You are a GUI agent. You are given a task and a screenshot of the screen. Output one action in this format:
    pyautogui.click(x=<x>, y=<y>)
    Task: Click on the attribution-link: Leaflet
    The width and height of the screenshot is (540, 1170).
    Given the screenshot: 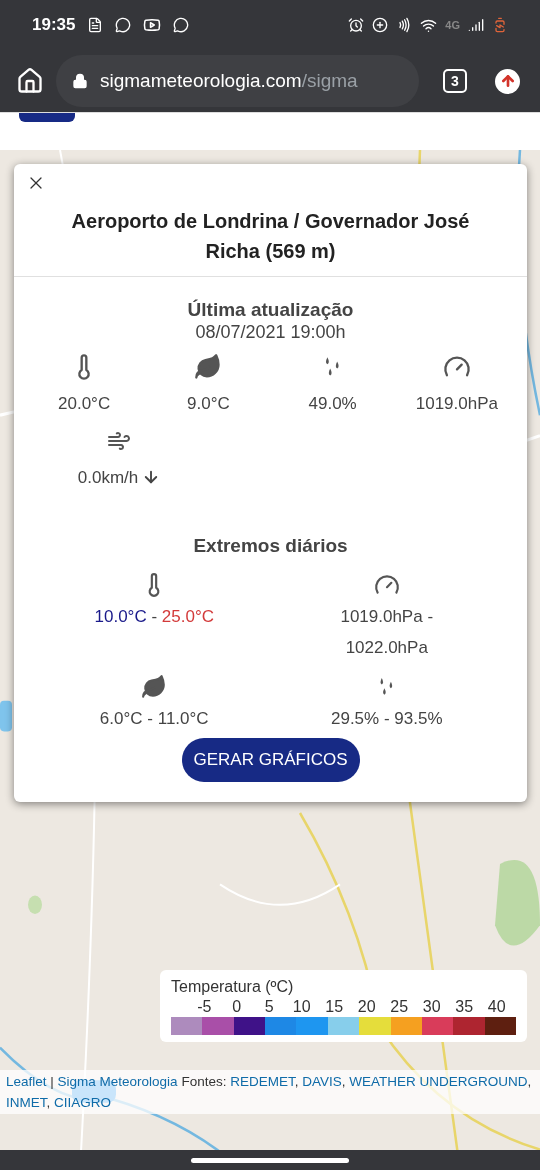 What is the action you would take?
    pyautogui.click(x=26, y=1081)
    